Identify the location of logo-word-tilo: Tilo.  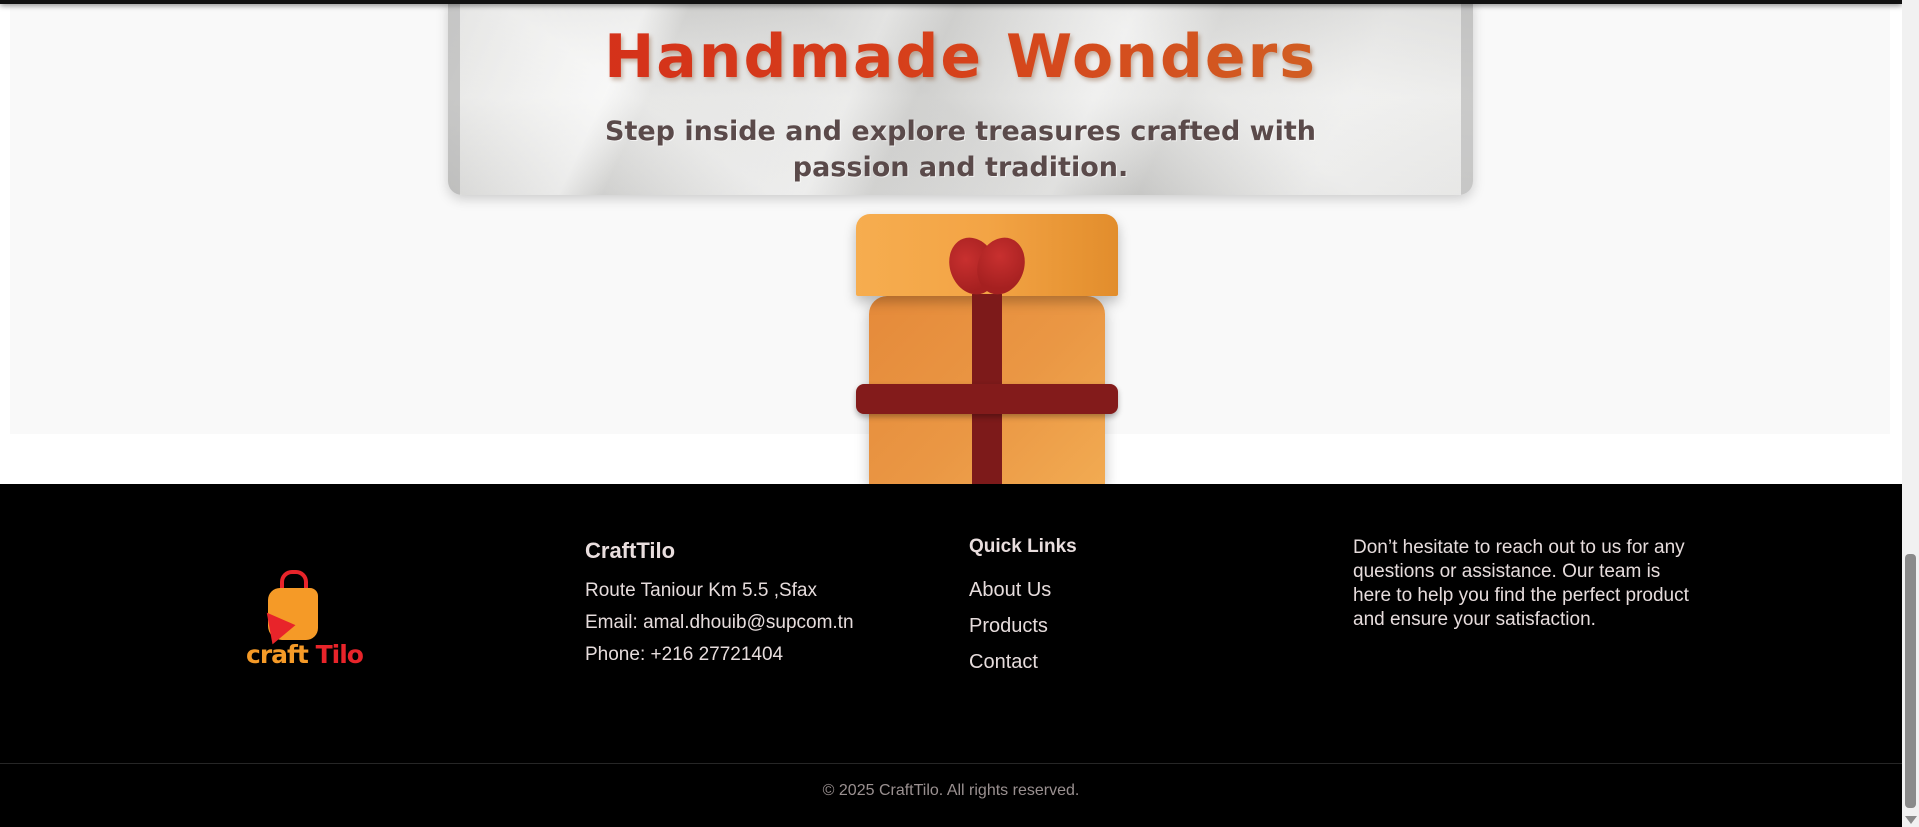
(339, 654).